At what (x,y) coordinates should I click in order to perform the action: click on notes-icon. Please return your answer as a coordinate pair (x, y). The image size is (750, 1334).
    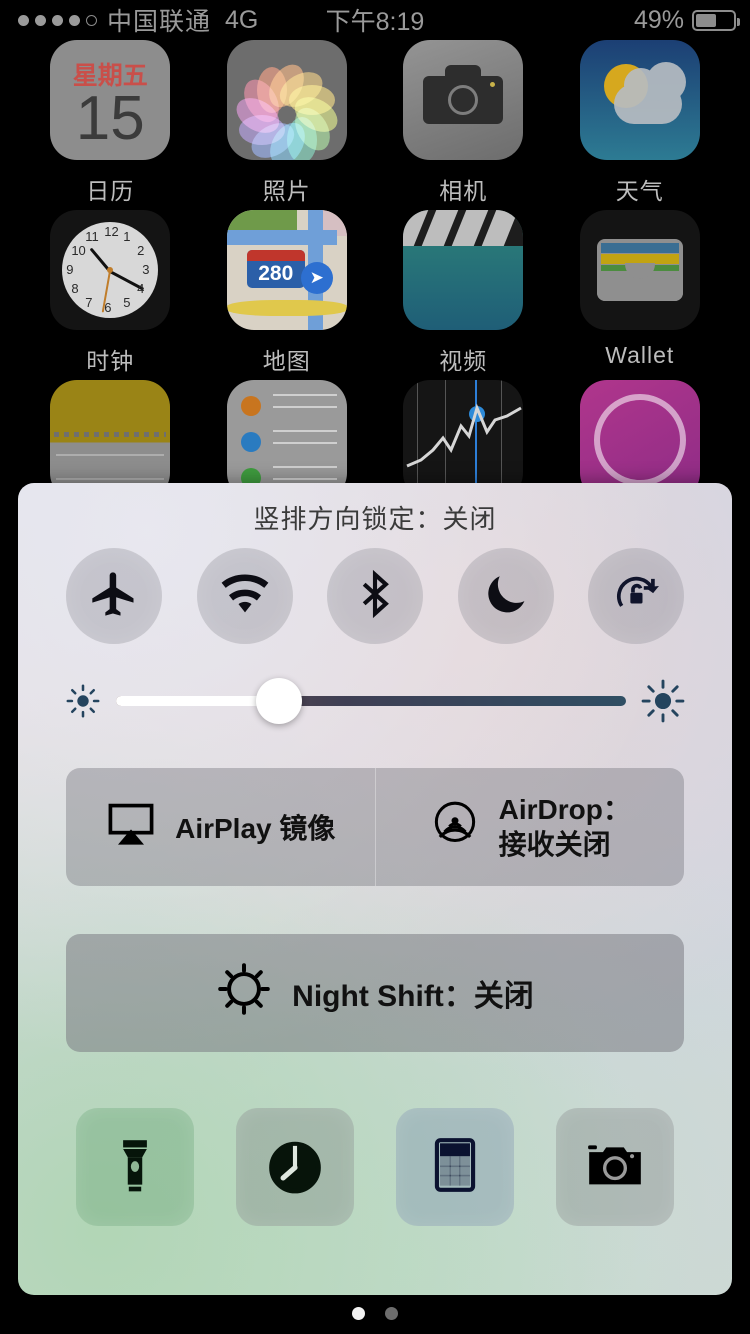
    Looking at the image, I should click on (110, 440).